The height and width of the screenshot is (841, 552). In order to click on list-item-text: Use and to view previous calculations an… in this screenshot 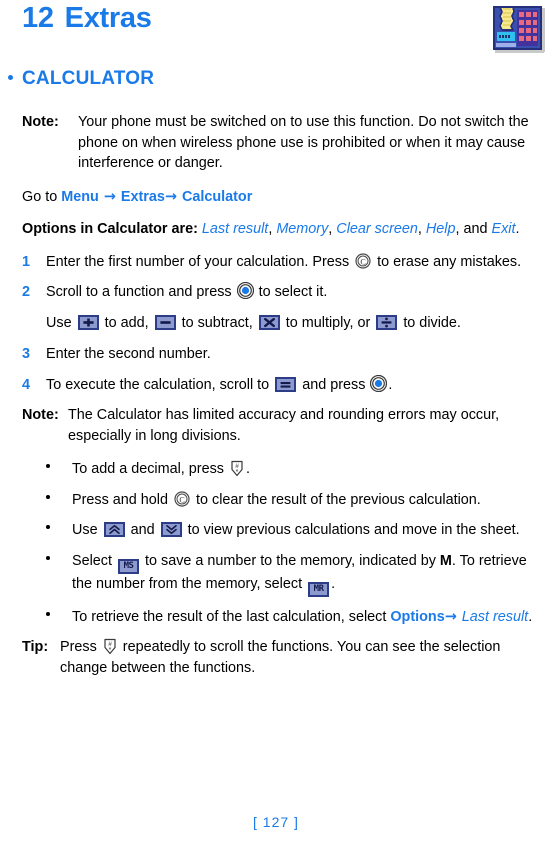, I will do `click(303, 530)`.